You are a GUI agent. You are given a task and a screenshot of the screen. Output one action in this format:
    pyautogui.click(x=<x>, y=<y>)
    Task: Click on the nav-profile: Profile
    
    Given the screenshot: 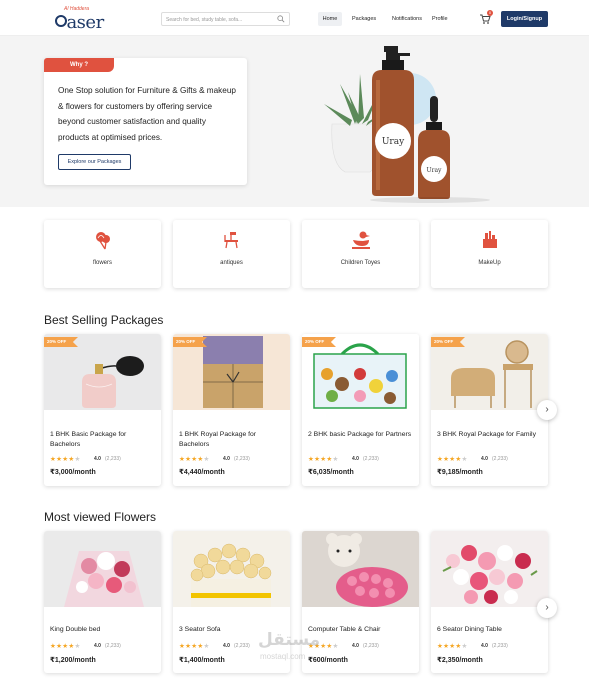 What is the action you would take?
    pyautogui.click(x=440, y=19)
    